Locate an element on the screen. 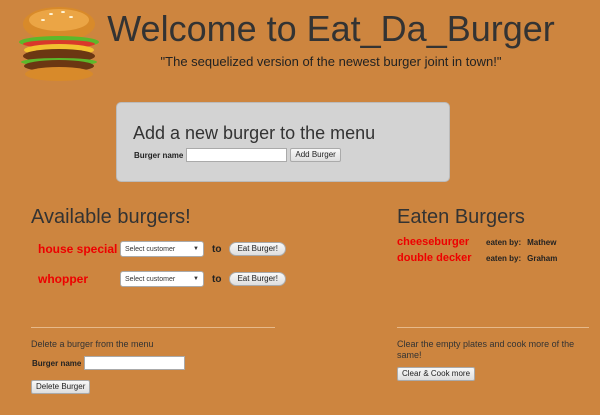  delete-burger-heading: Delete a burger from the menu is located at coordinates (92, 344).